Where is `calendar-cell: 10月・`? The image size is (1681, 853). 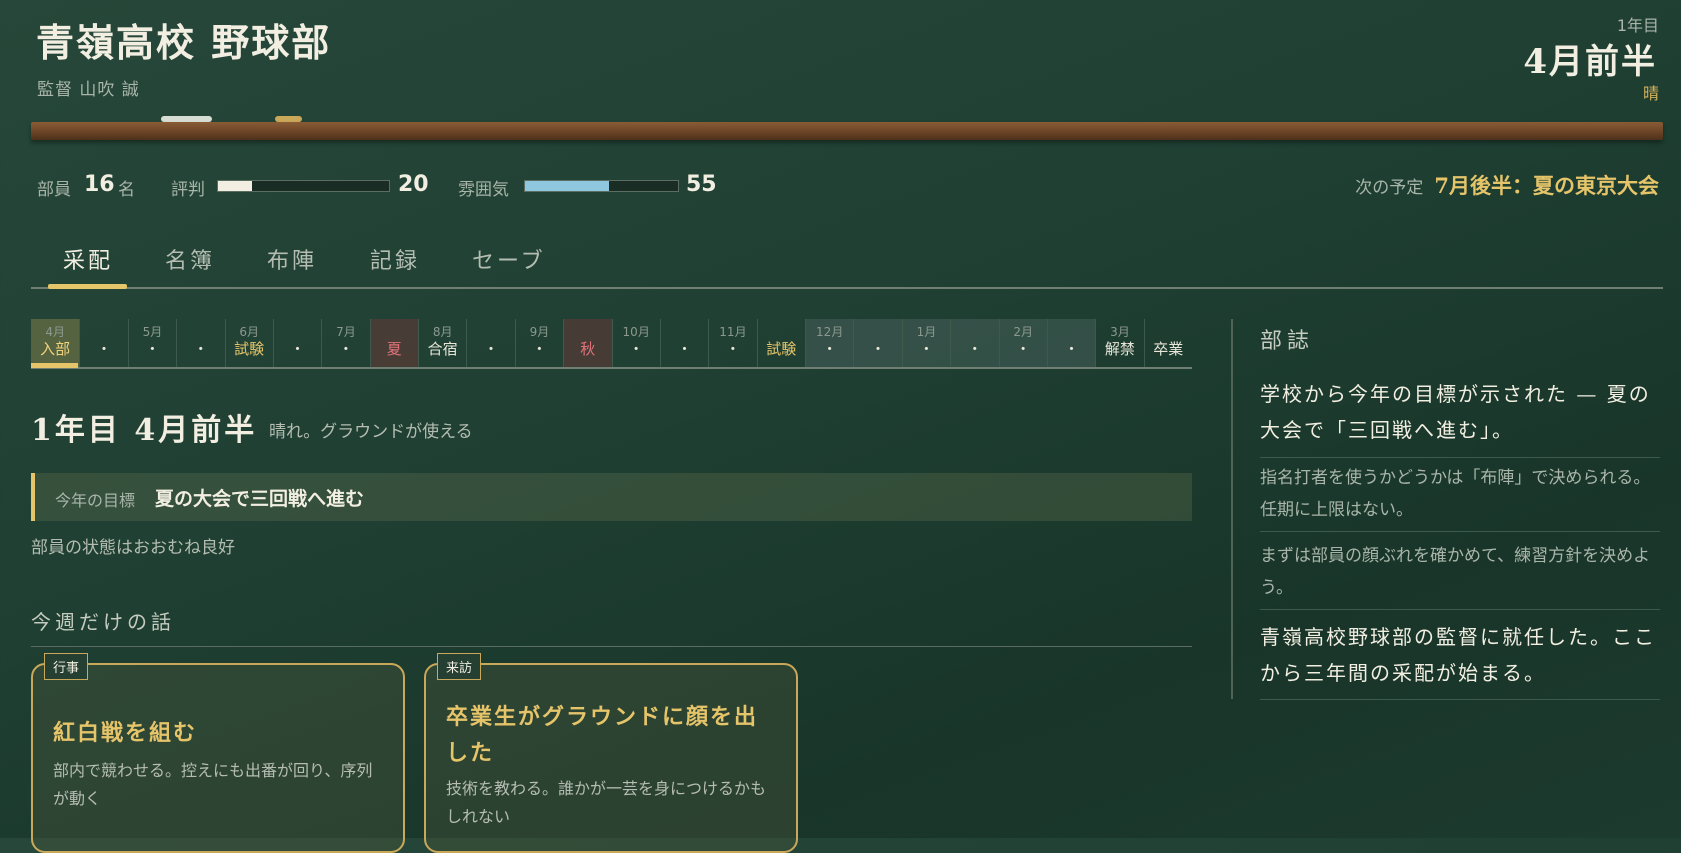 calendar-cell: 10月・ is located at coordinates (635, 343).